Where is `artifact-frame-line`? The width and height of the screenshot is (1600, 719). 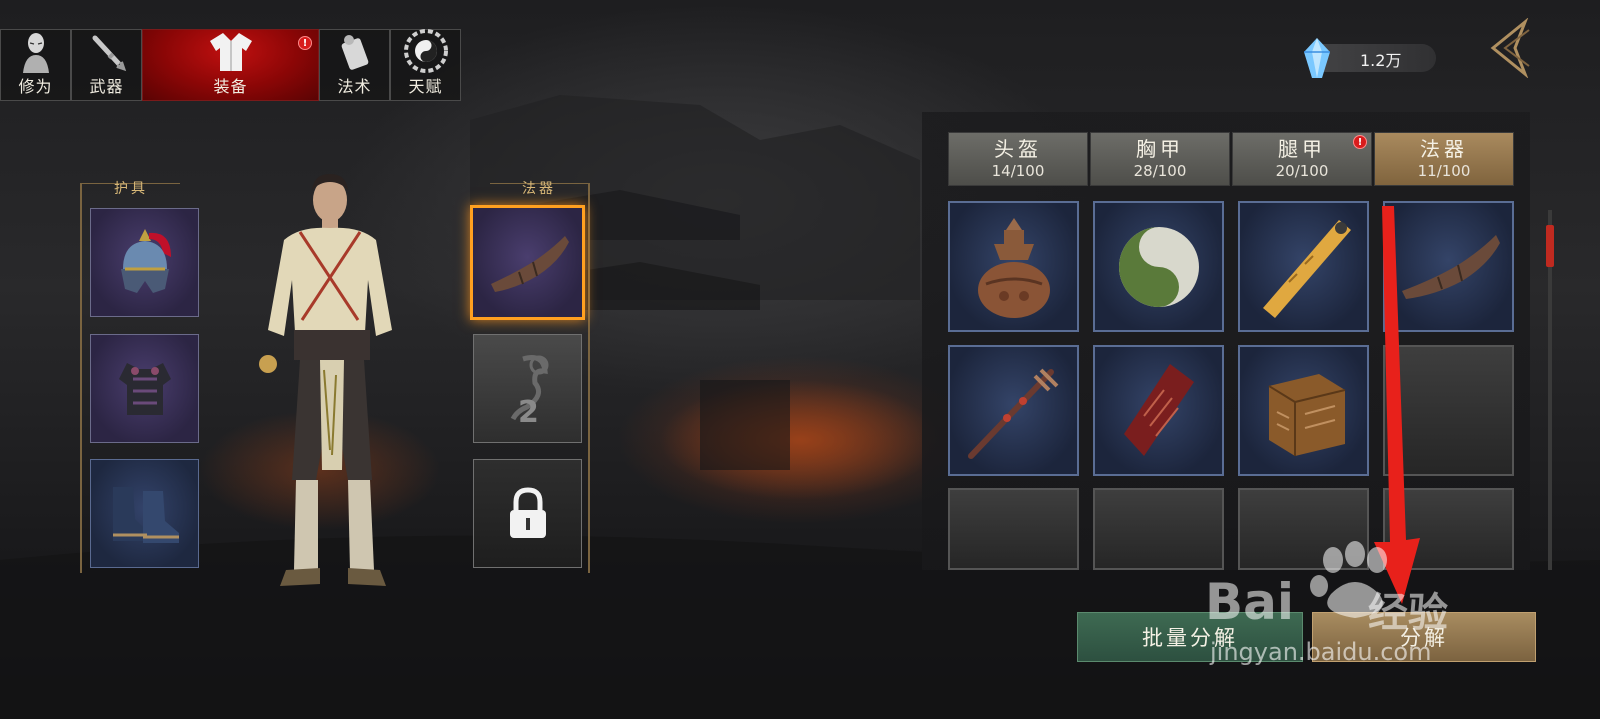 artifact-frame-line is located at coordinates (589, 378).